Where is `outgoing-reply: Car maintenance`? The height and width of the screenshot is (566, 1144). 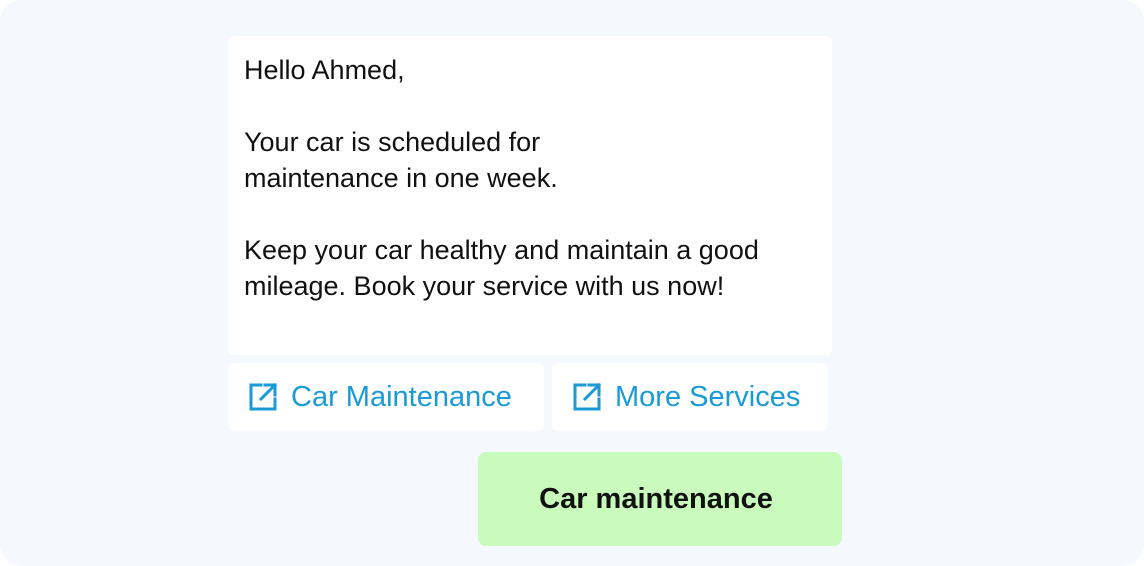 outgoing-reply: Car maintenance is located at coordinates (660, 499).